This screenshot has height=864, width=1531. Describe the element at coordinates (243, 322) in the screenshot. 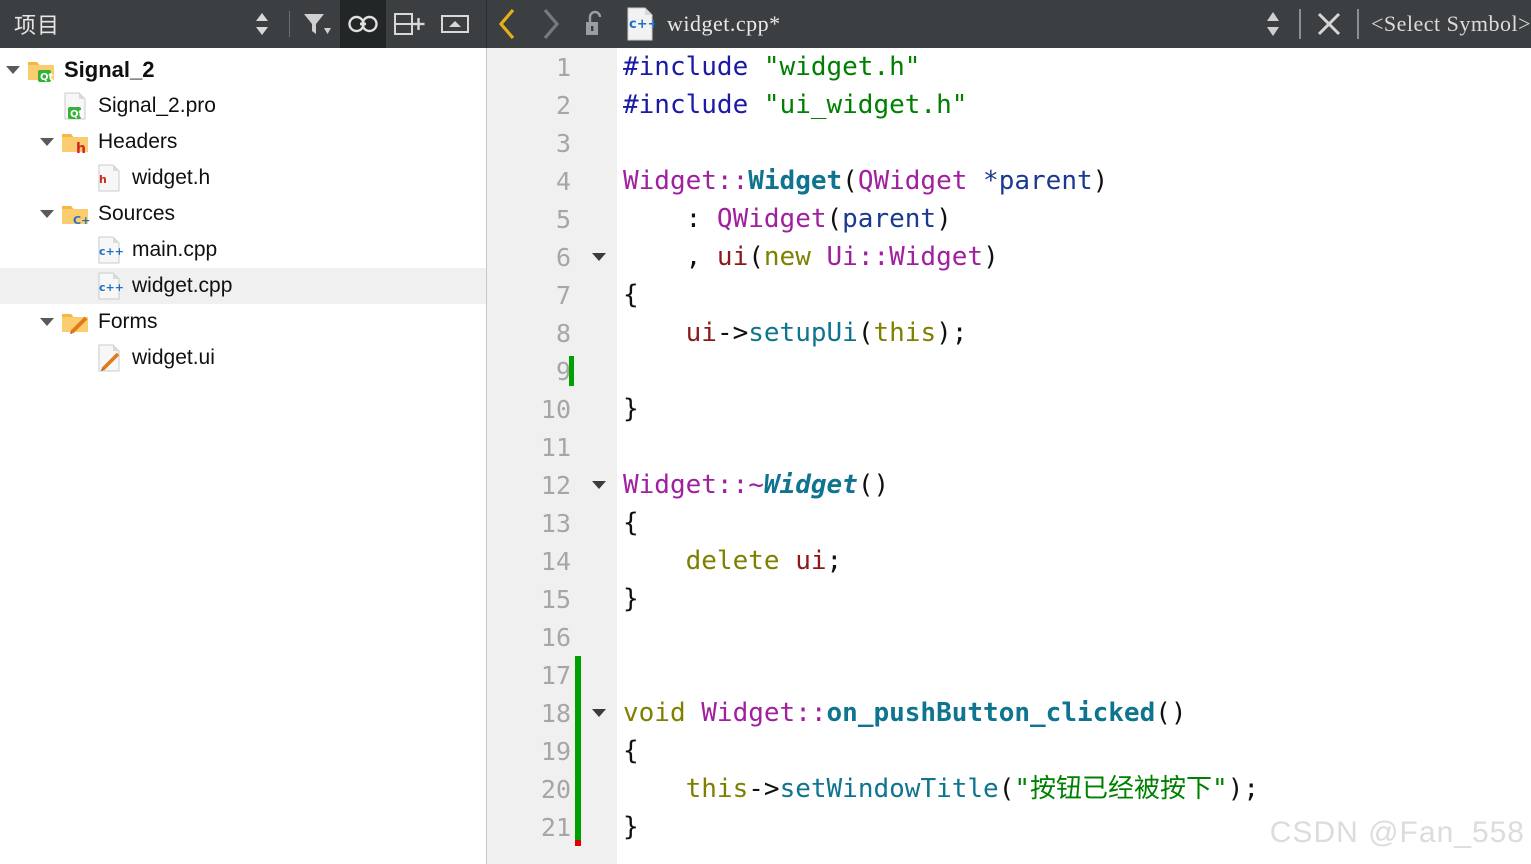

I see `tree-item-forms: Forms` at that location.